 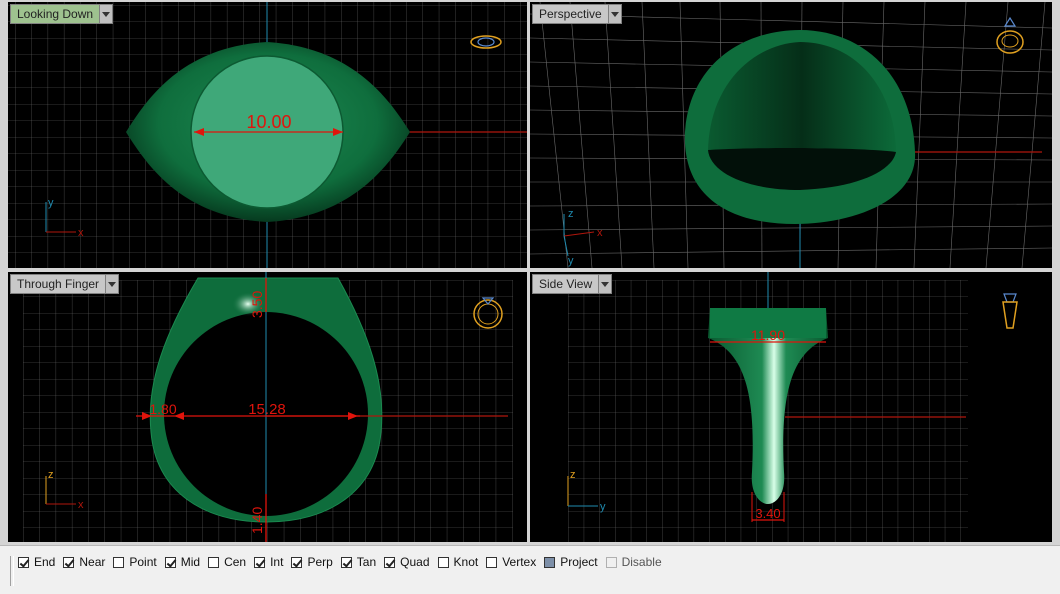 I want to click on osnap-label: Int, so click(x=277, y=562).